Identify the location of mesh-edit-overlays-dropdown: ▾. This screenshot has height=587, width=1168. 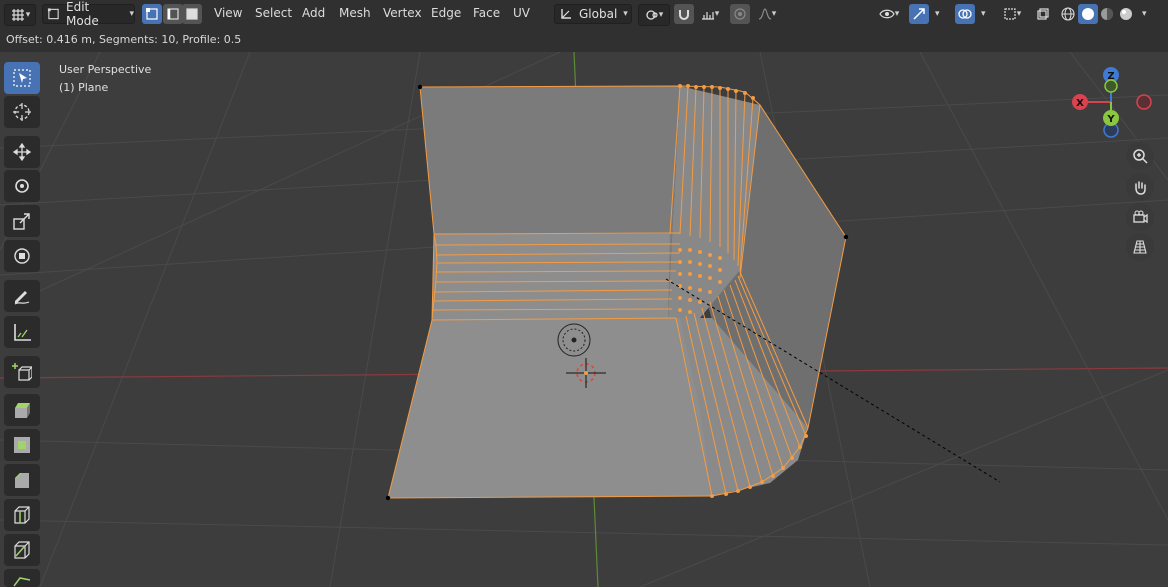
(1012, 14).